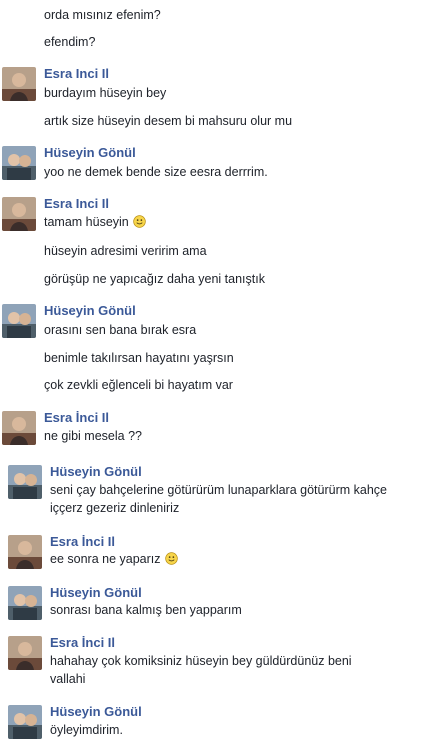 This screenshot has height=749, width=423. What do you see at coordinates (93, 436) in the screenshot?
I see `message-text: ne gibi mesela ??` at bounding box center [93, 436].